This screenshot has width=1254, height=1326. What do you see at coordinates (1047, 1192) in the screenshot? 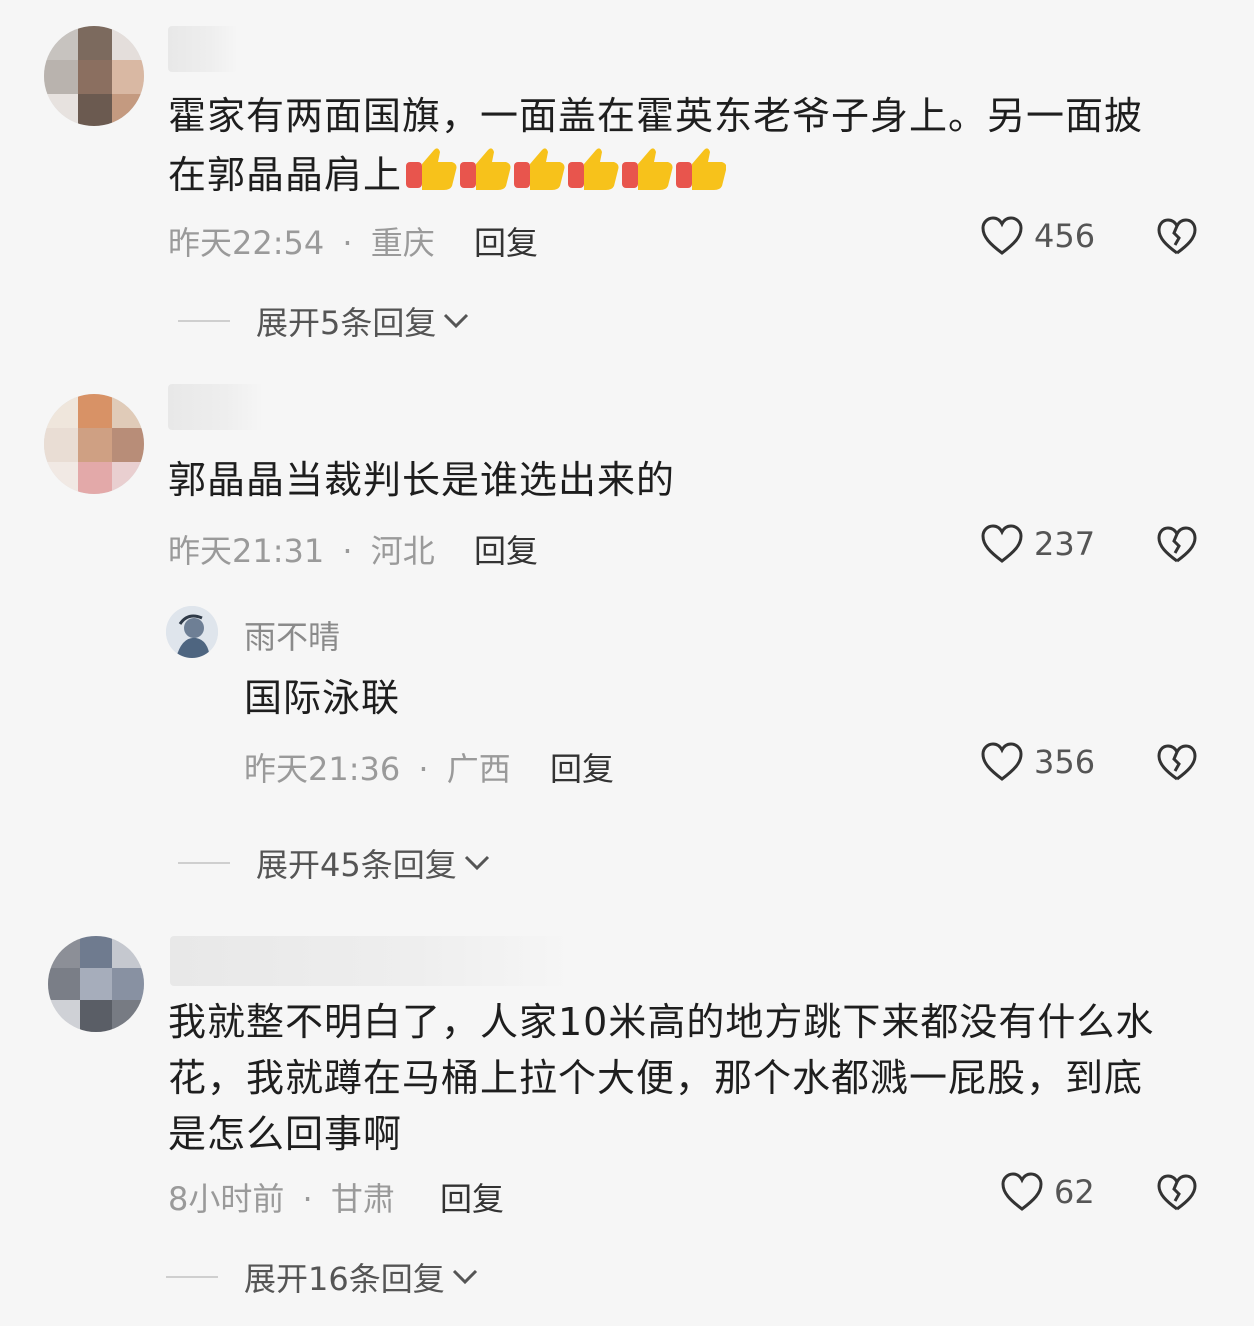
I see `like-button: 62` at bounding box center [1047, 1192].